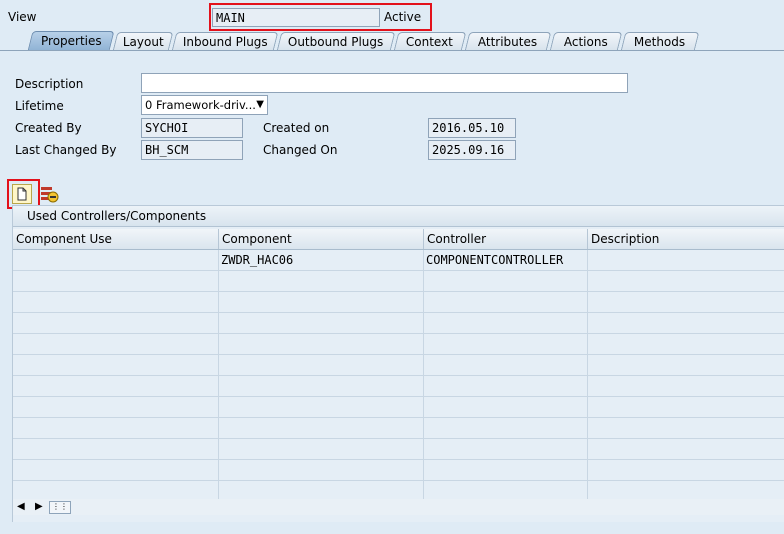 The height and width of the screenshot is (534, 784). What do you see at coordinates (66, 150) in the screenshot?
I see `last-changed-by-label: Last Changed By` at bounding box center [66, 150].